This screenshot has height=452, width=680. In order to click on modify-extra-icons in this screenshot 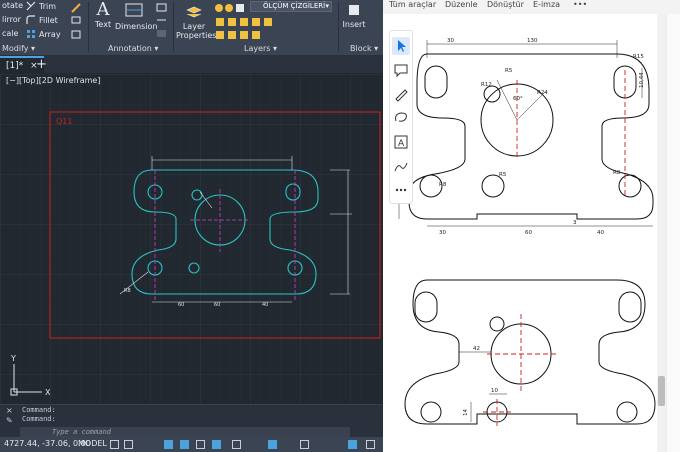, I will do `click(77, 22)`.